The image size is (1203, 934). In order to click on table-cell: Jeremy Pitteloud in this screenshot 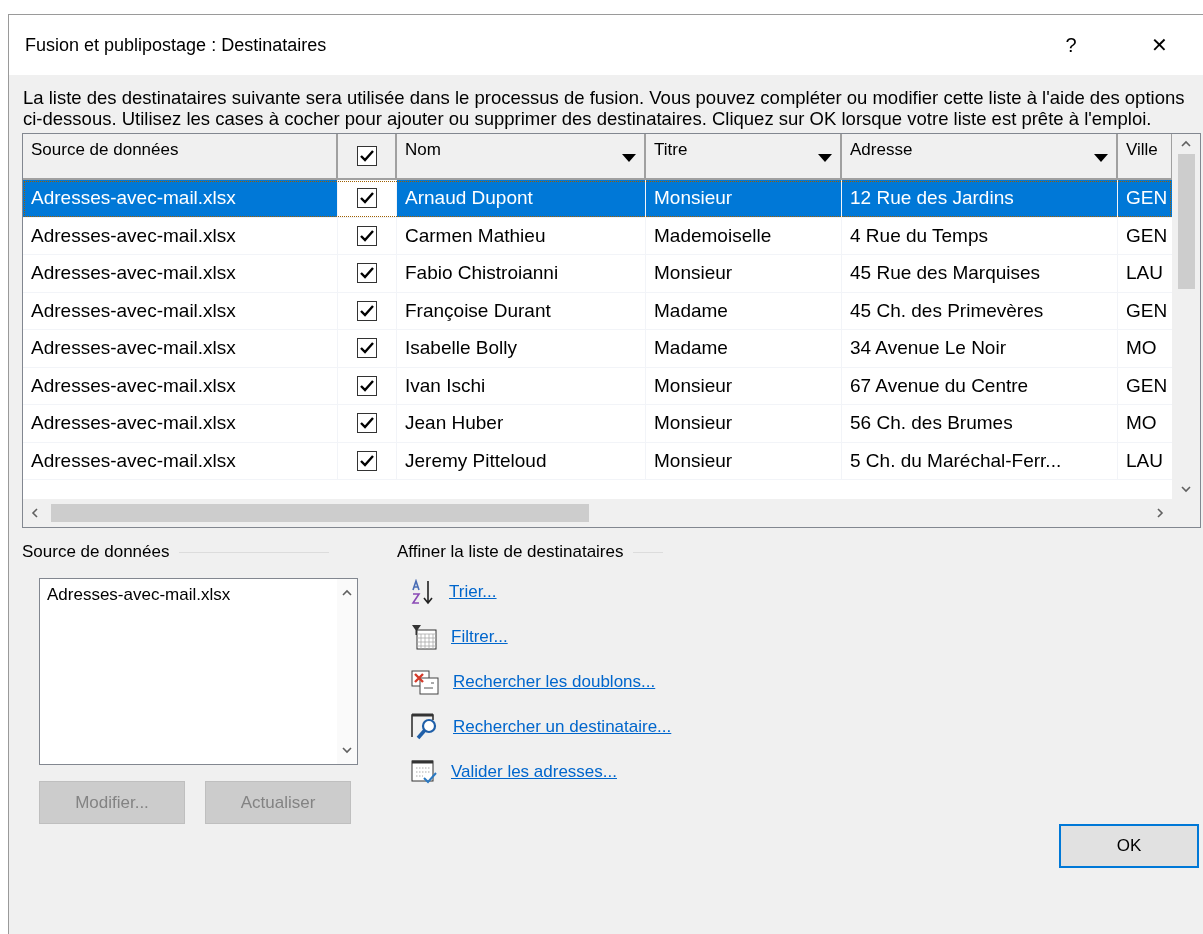, I will do `click(521, 461)`.